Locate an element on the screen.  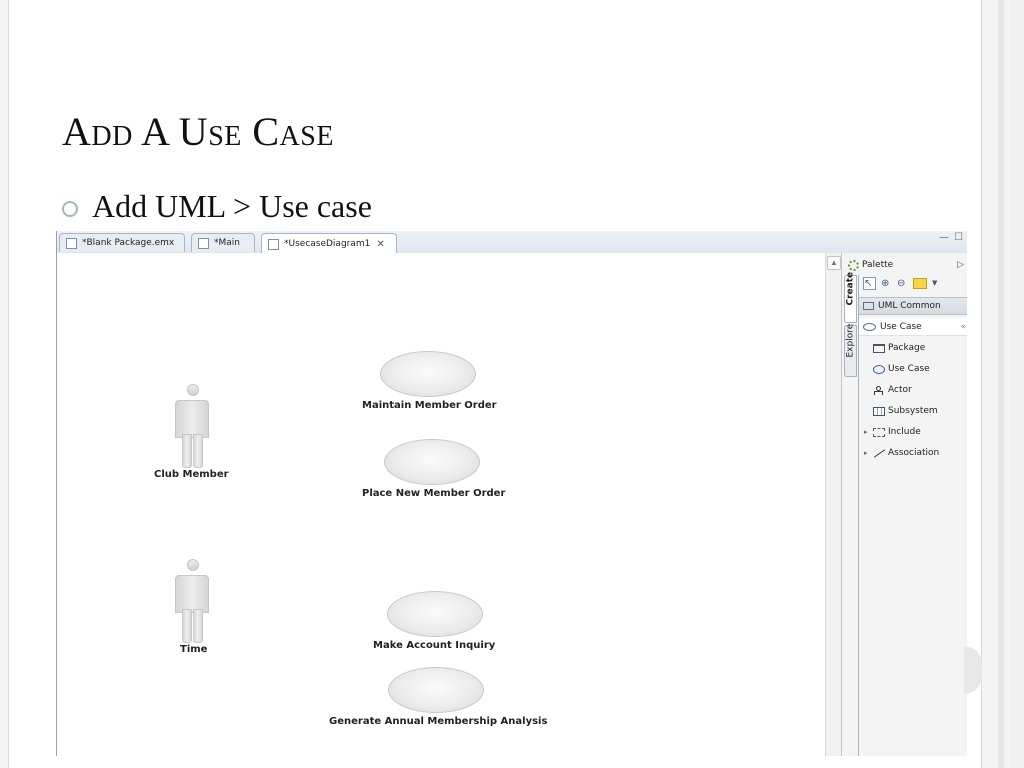
palette-item-label: Actor is located at coordinates (900, 390).